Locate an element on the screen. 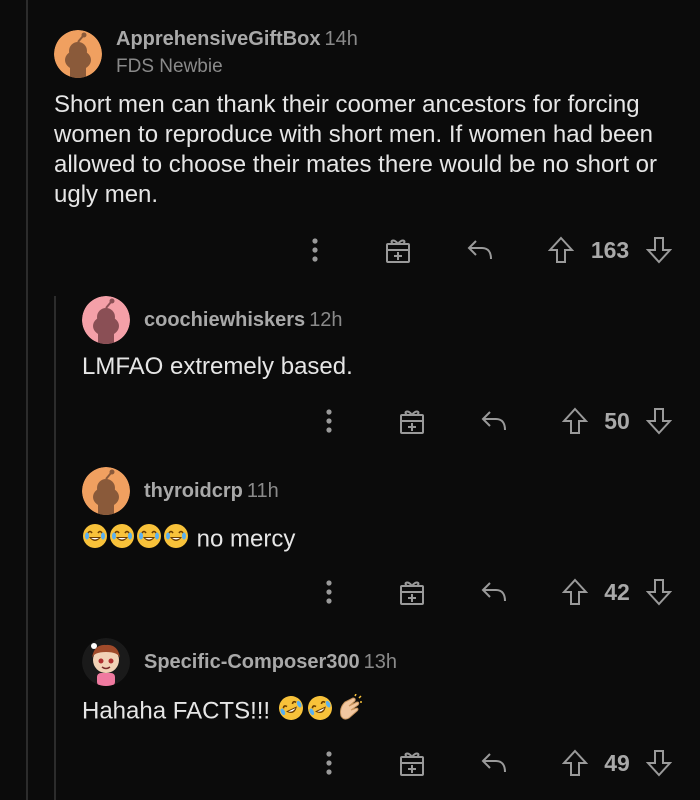 The image size is (700, 800). comment-2-meta: coochiewhiskers 12h is located at coordinates (243, 320).